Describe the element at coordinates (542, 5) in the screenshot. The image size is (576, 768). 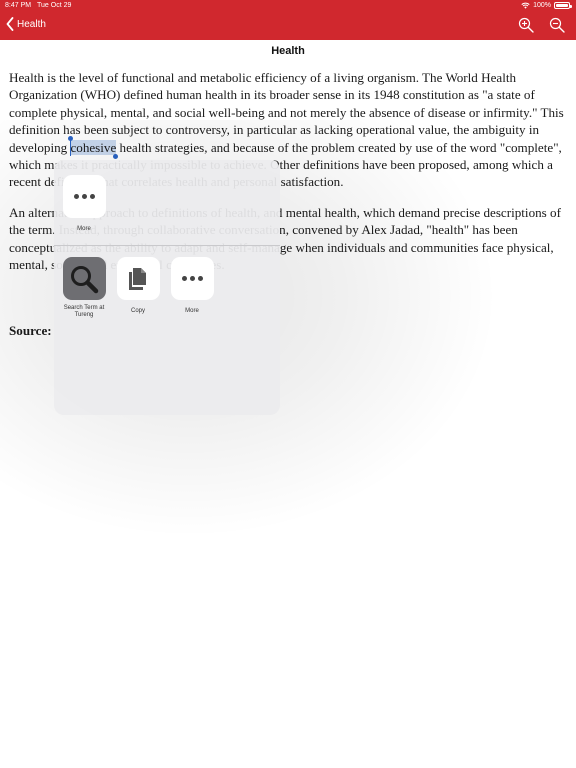
I see `battery-percent: 100%` at that location.